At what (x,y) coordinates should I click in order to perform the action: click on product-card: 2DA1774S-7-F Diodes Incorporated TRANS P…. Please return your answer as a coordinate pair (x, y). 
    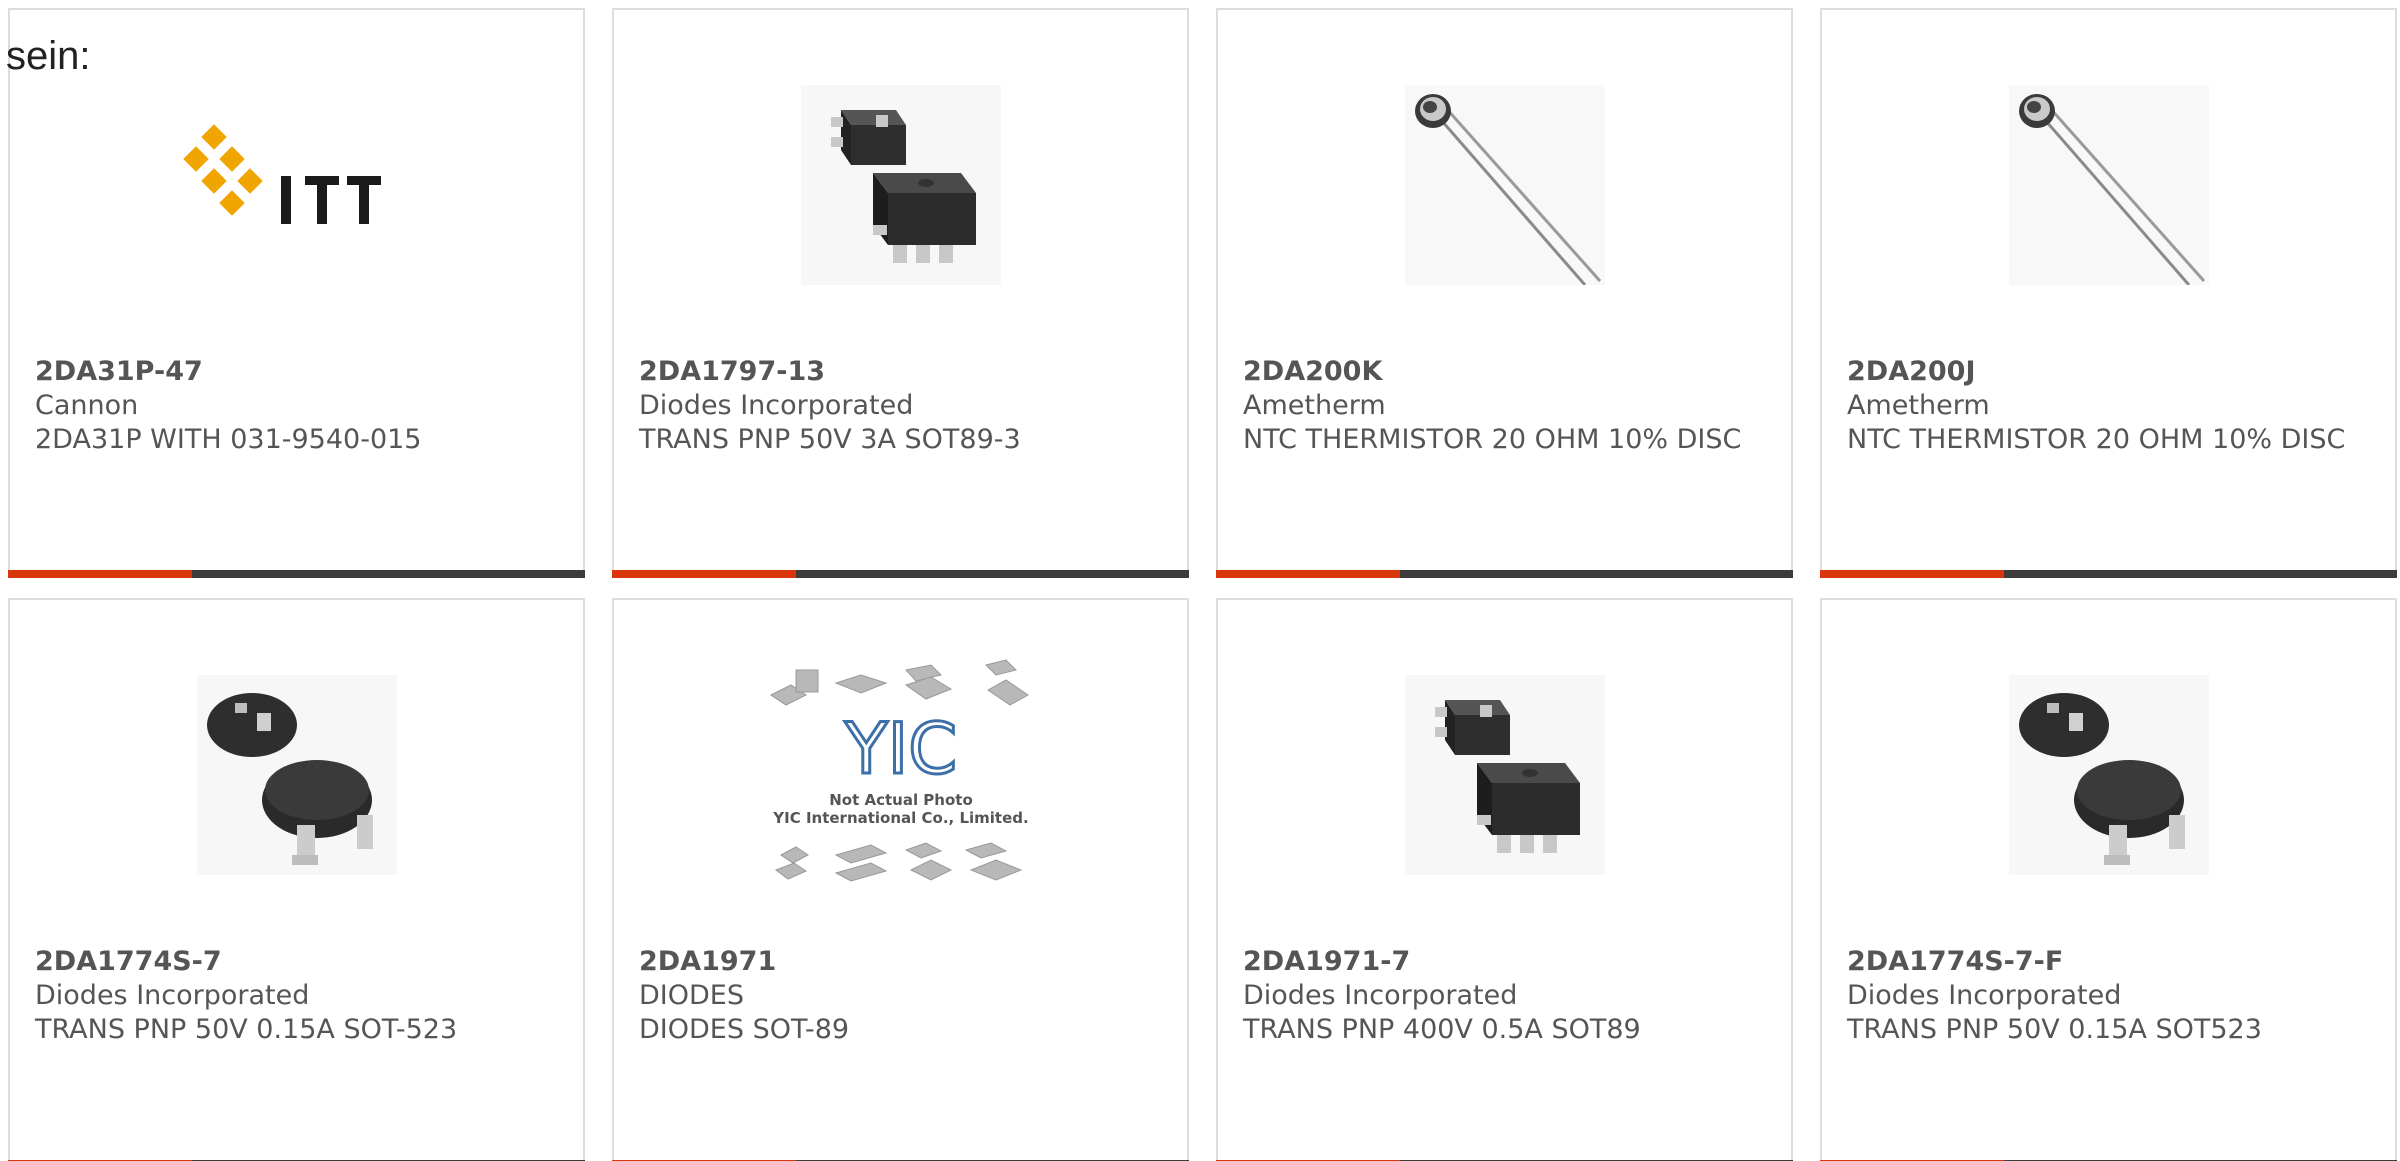
    Looking at the image, I should click on (2108, 879).